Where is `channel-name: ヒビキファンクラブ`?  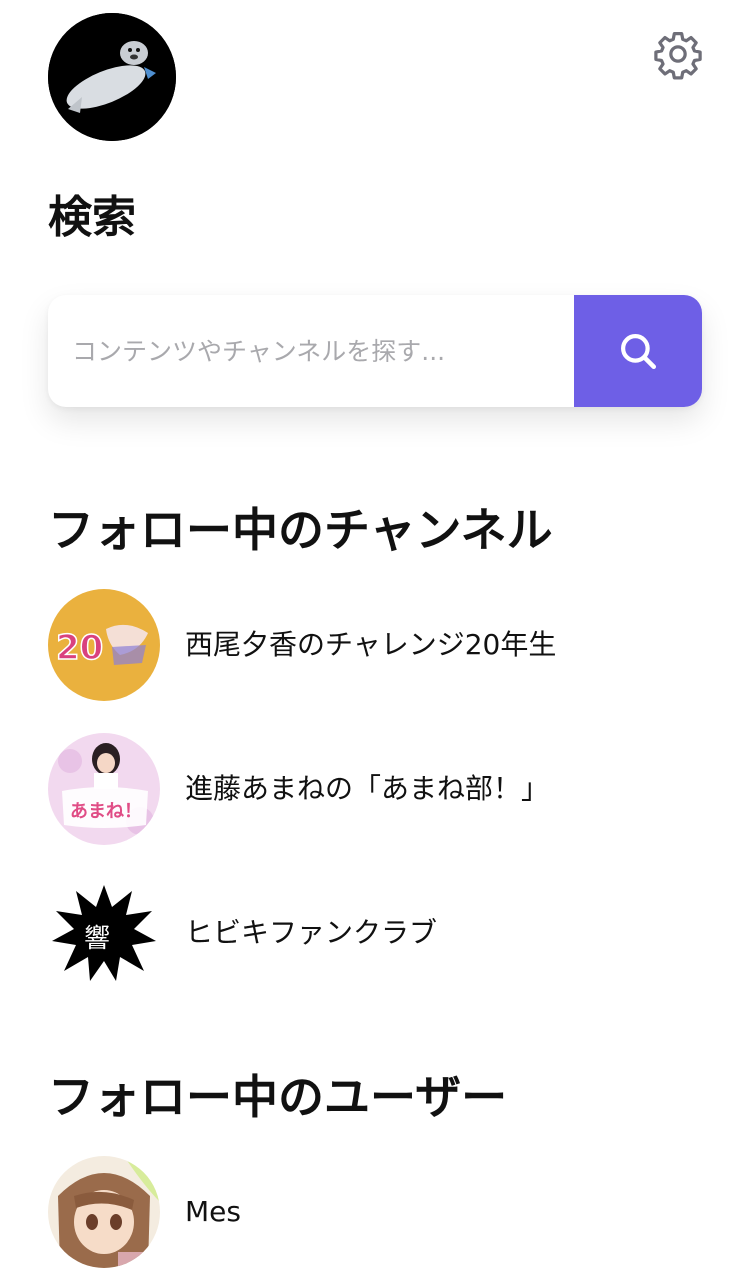 channel-name: ヒビキファンクラブ is located at coordinates (311, 932).